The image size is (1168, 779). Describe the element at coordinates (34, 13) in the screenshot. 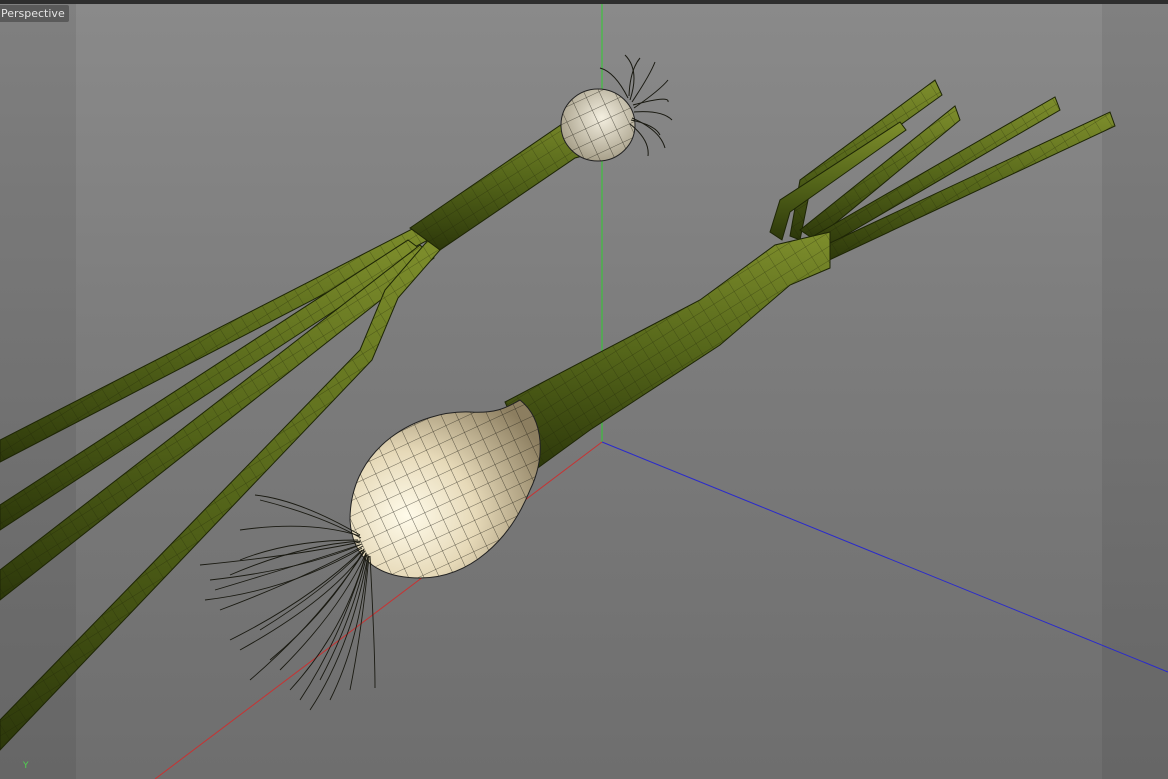

I see `viewport-name-label: Perspective` at that location.